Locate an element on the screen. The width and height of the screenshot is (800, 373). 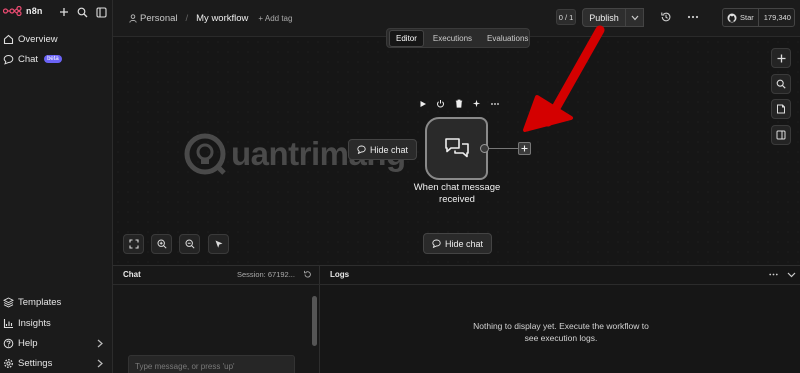
sidebar-item-label: Insights is located at coordinates (34, 323).